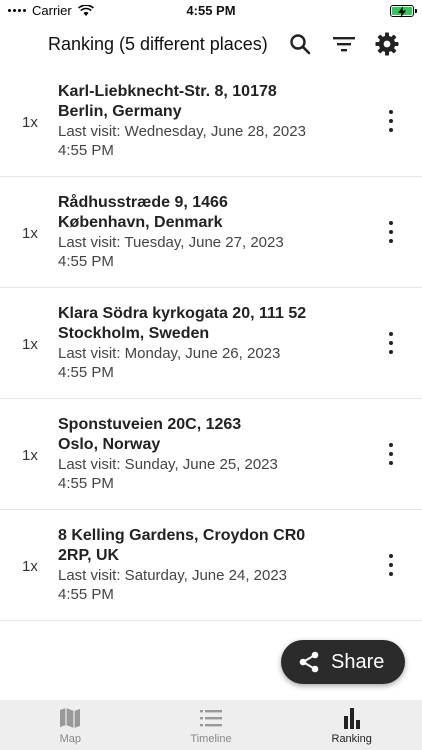 This screenshot has width=422, height=750. I want to click on filter-icon, so click(344, 44).